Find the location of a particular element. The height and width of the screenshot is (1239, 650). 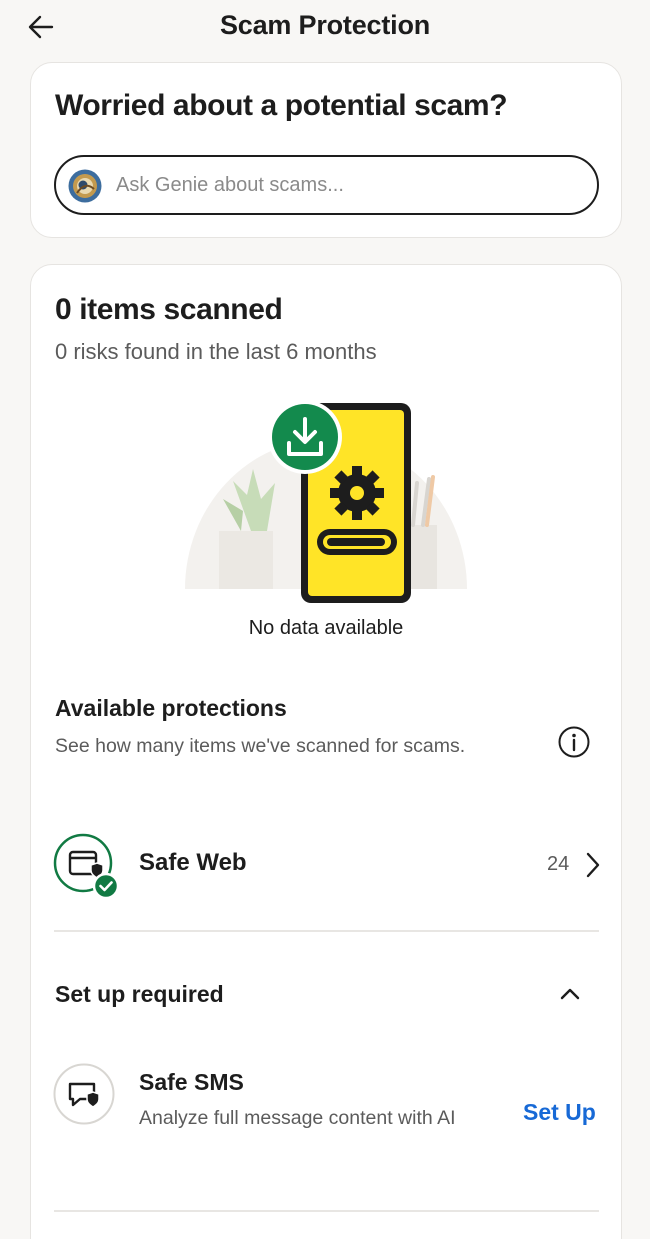

chevron-up-icon is located at coordinates (570, 994).